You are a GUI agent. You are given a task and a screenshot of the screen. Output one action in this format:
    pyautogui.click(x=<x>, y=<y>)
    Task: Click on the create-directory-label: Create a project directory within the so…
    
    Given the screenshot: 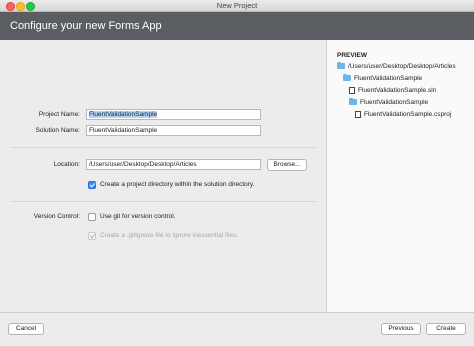 What is the action you would take?
    pyautogui.click(x=177, y=184)
    